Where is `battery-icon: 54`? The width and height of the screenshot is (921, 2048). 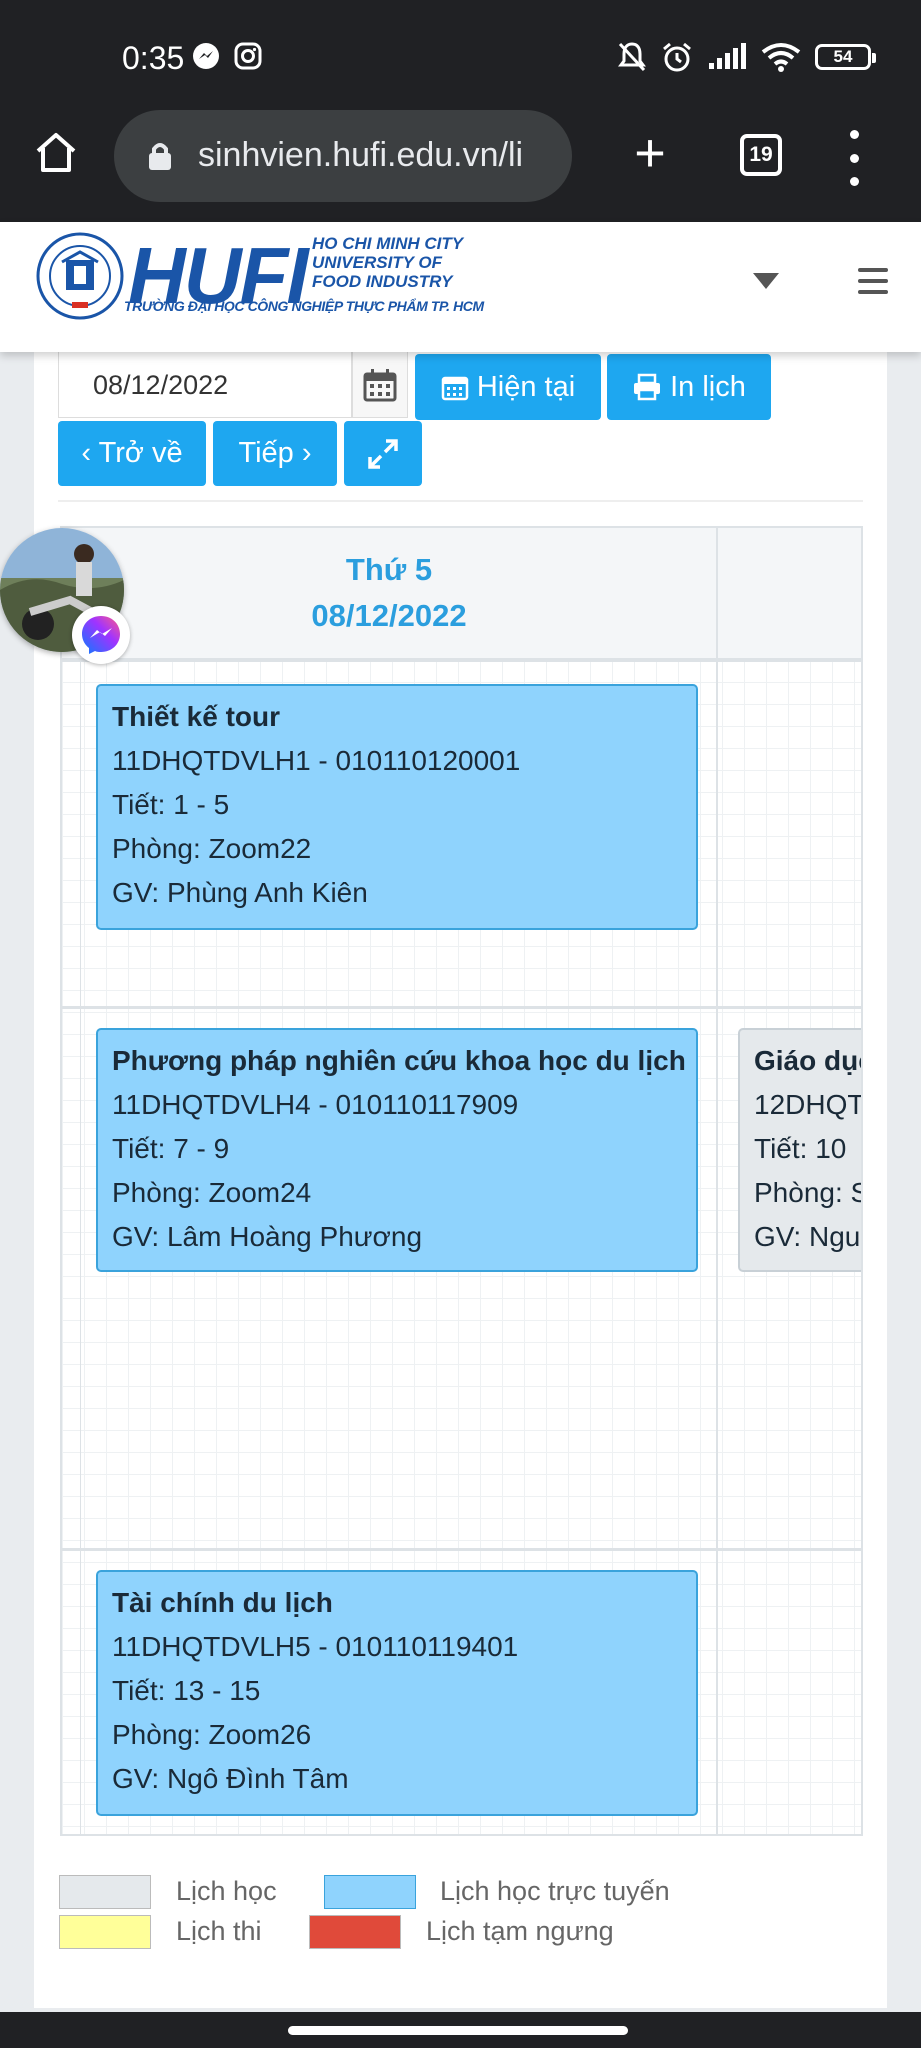 battery-icon: 54 is located at coordinates (845, 57).